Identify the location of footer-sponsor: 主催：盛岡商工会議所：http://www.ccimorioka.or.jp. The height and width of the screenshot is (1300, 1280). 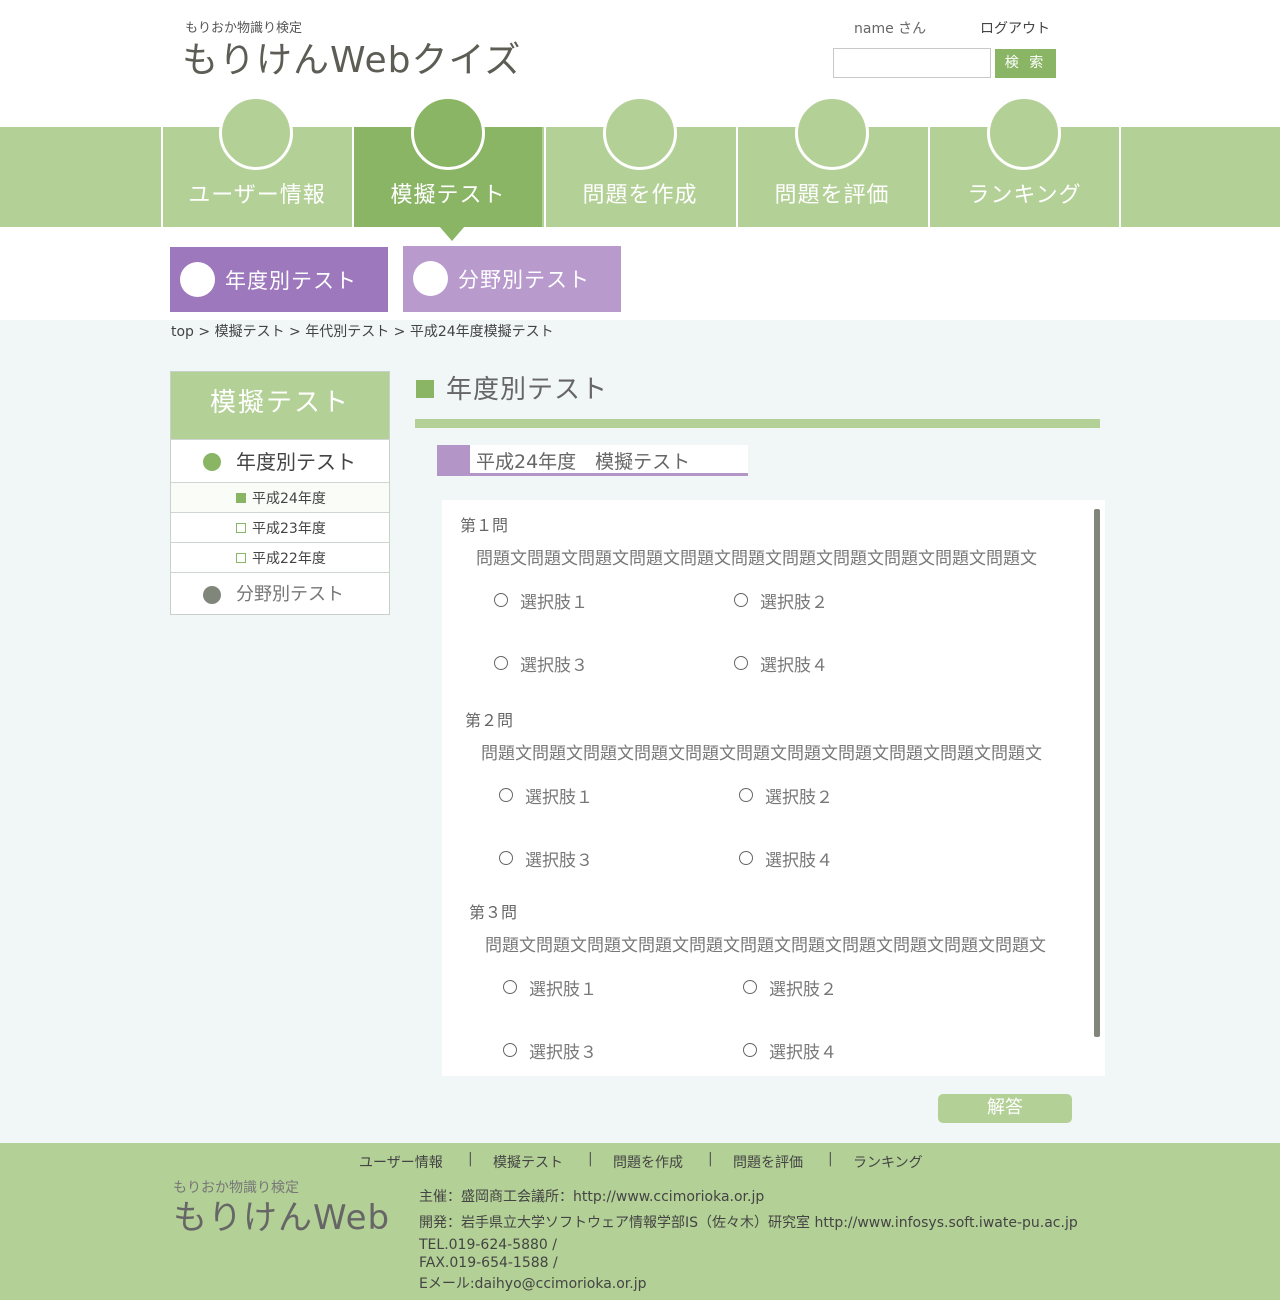
(592, 1197).